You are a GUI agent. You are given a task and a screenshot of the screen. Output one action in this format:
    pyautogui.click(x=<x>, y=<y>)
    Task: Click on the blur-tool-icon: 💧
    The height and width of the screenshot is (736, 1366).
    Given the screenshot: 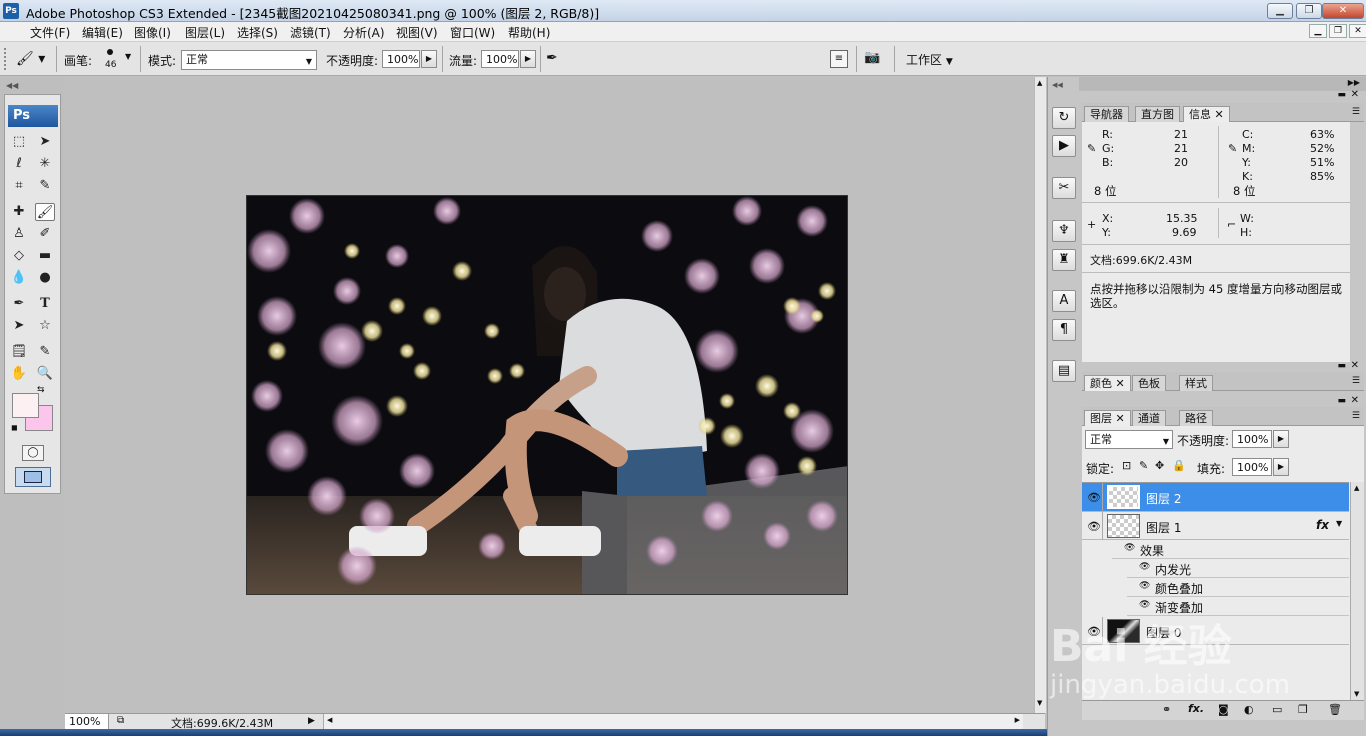 What is the action you would take?
    pyautogui.click(x=19, y=278)
    